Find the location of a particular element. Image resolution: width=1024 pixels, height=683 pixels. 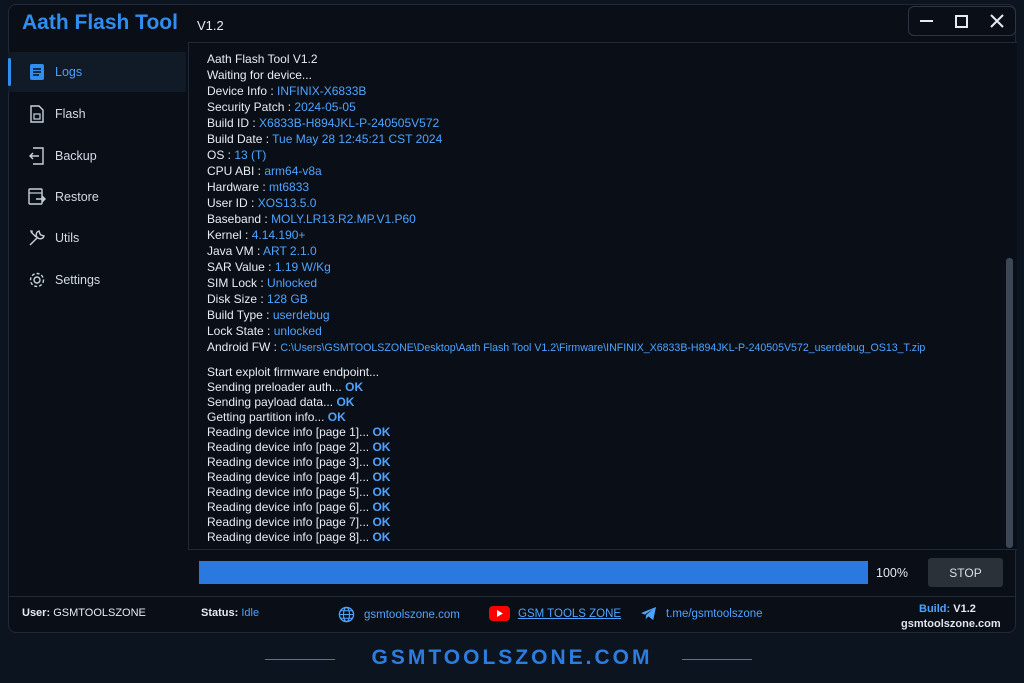

document-icon is located at coordinates (37, 72).